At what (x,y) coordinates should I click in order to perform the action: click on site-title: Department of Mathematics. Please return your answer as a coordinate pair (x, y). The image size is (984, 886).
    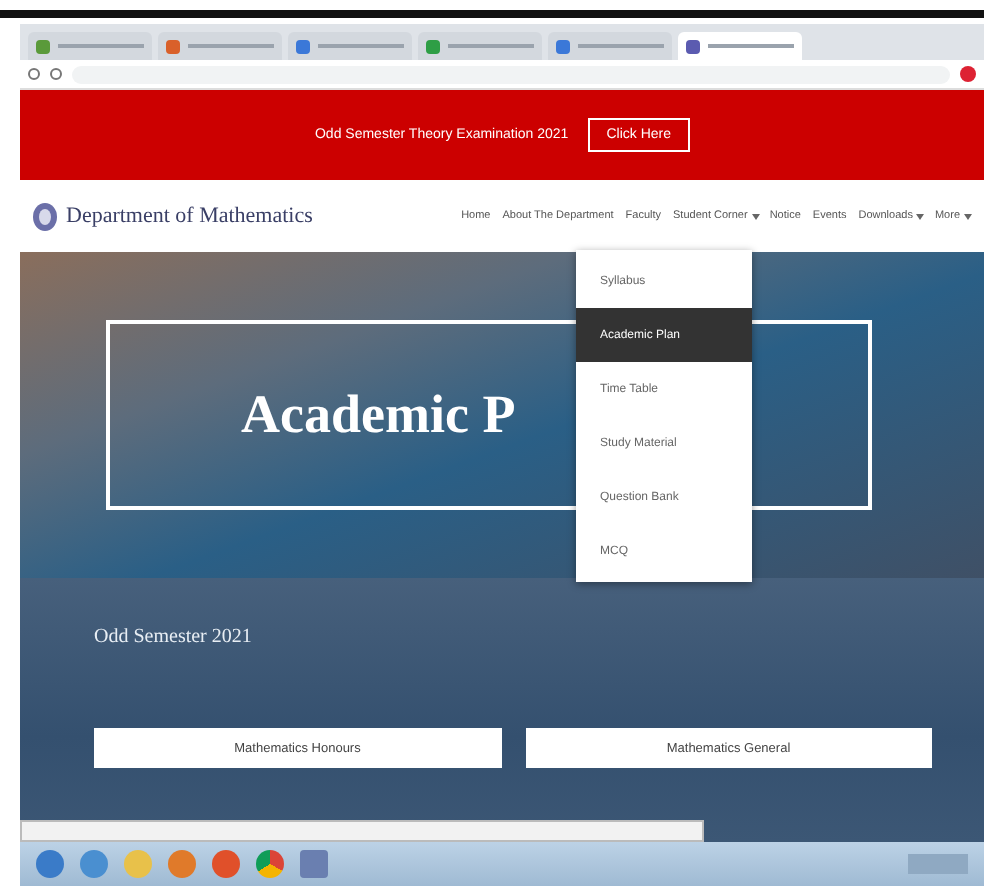
    Looking at the image, I should click on (189, 216).